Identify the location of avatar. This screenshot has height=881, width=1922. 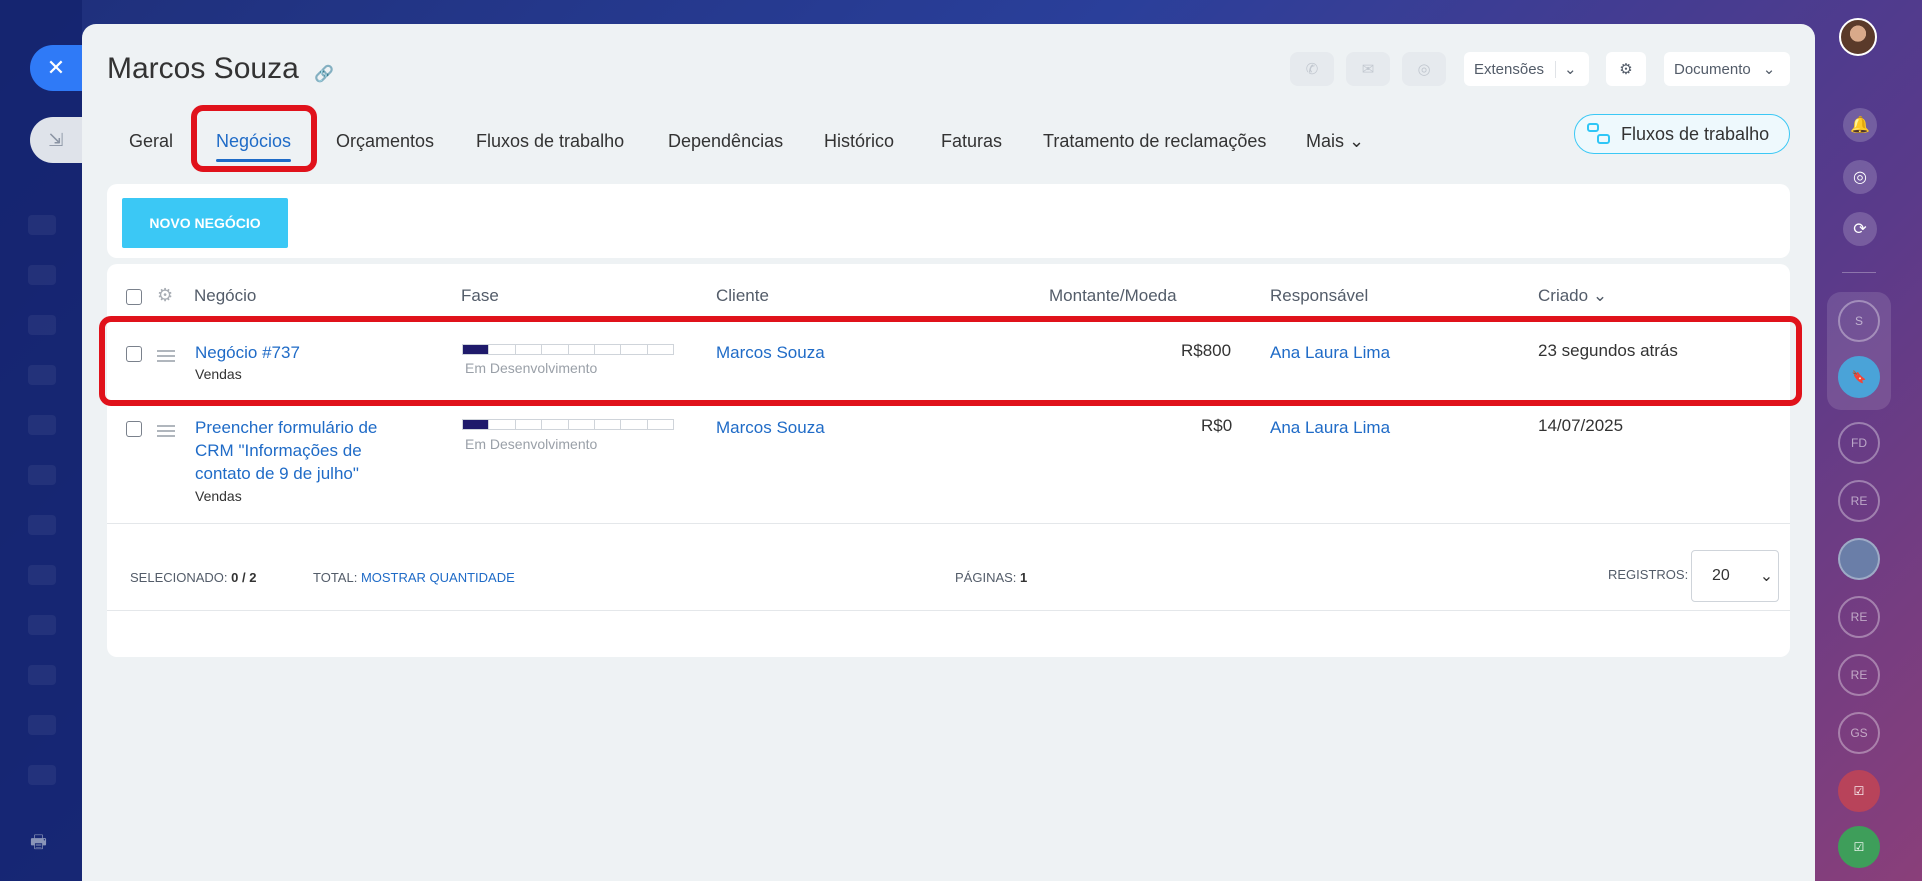
(1858, 37).